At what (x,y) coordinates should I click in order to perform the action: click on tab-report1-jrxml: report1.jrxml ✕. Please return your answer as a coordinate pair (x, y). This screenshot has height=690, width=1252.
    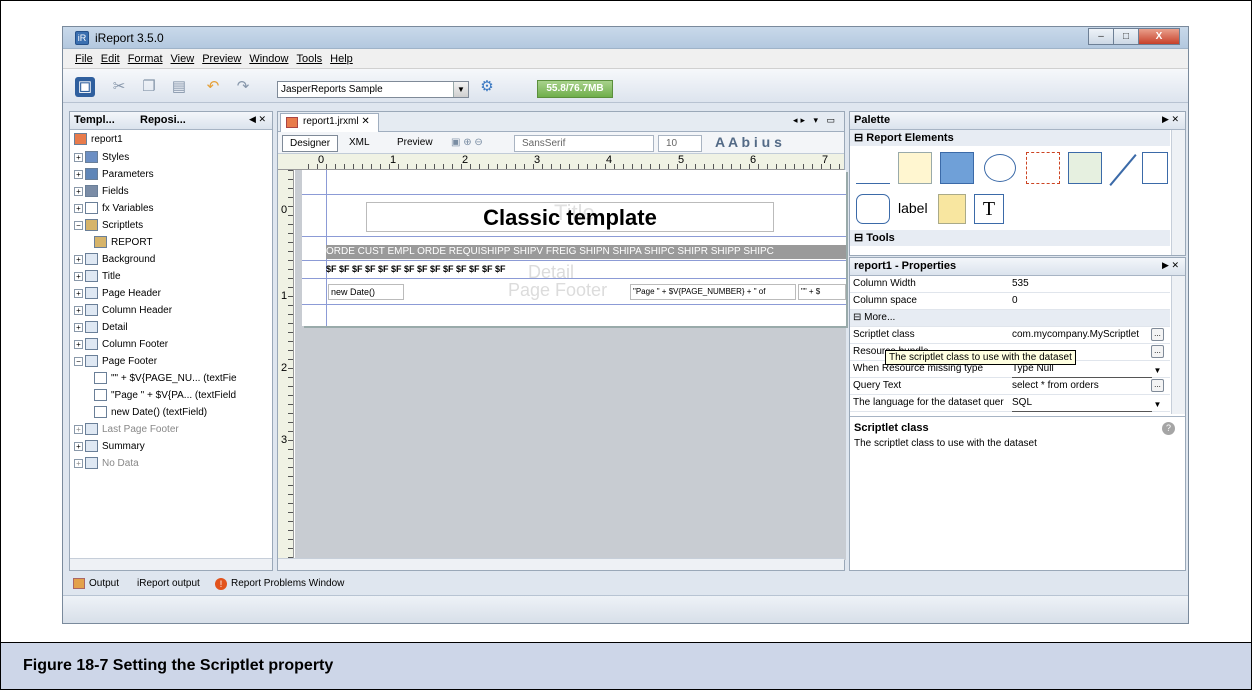
    Looking at the image, I should click on (329, 122).